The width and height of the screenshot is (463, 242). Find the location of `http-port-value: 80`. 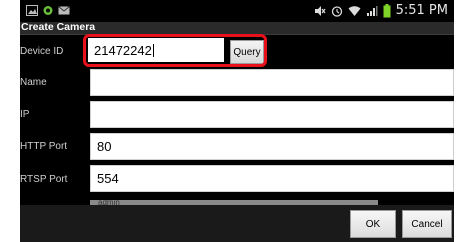

http-port-value: 80 is located at coordinates (104, 146).